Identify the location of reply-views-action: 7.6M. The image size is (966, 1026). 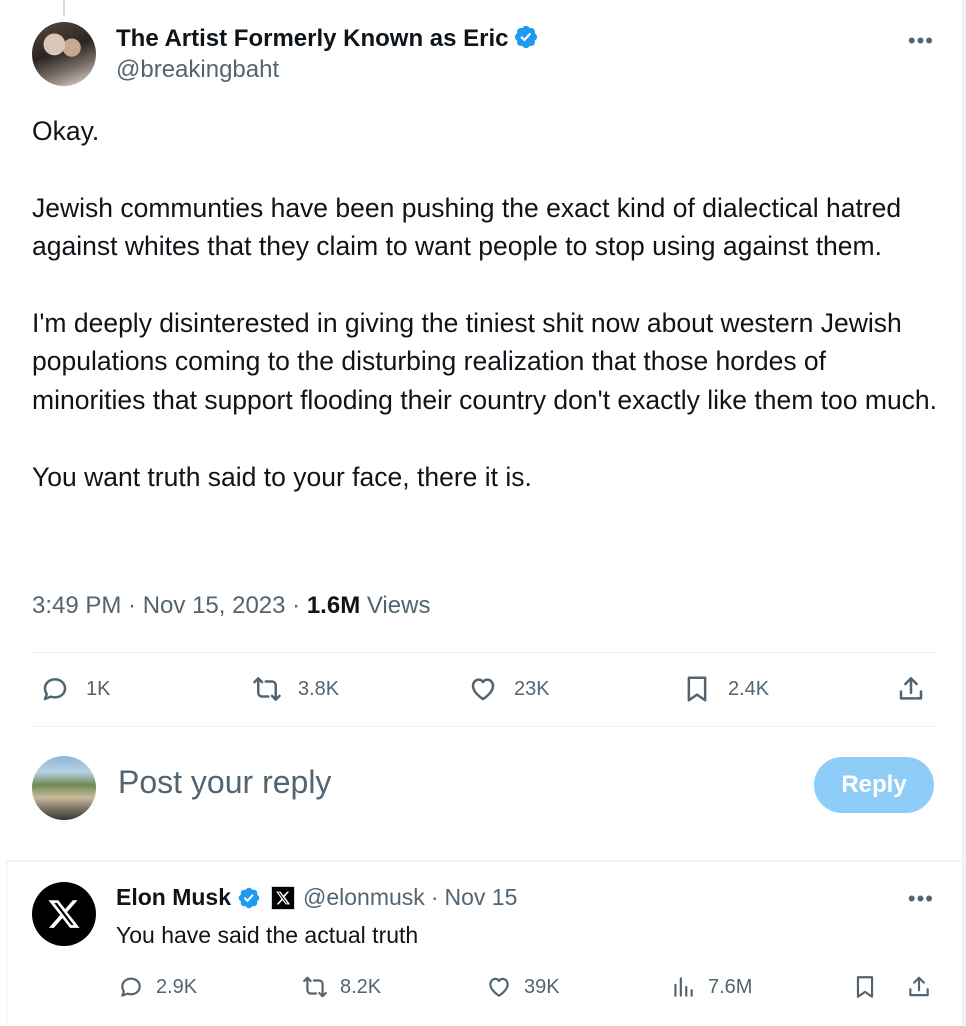
(711, 987).